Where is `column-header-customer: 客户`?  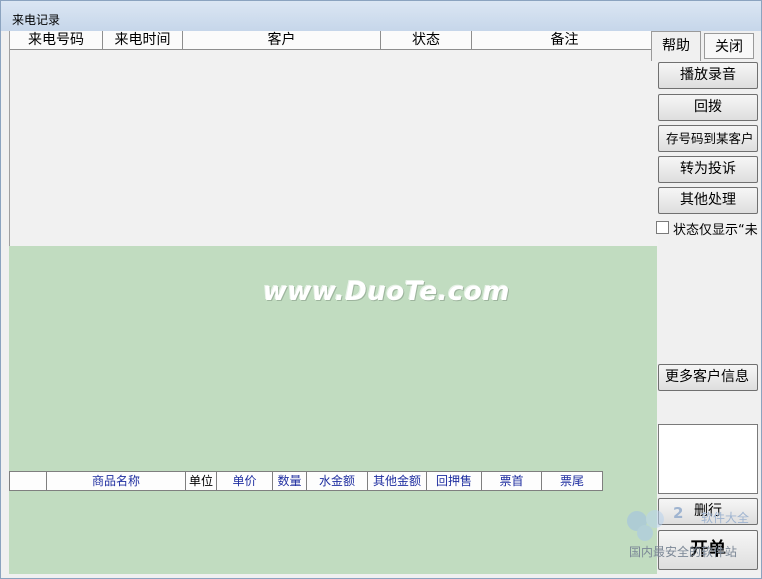 column-header-customer: 客户 is located at coordinates (282, 40).